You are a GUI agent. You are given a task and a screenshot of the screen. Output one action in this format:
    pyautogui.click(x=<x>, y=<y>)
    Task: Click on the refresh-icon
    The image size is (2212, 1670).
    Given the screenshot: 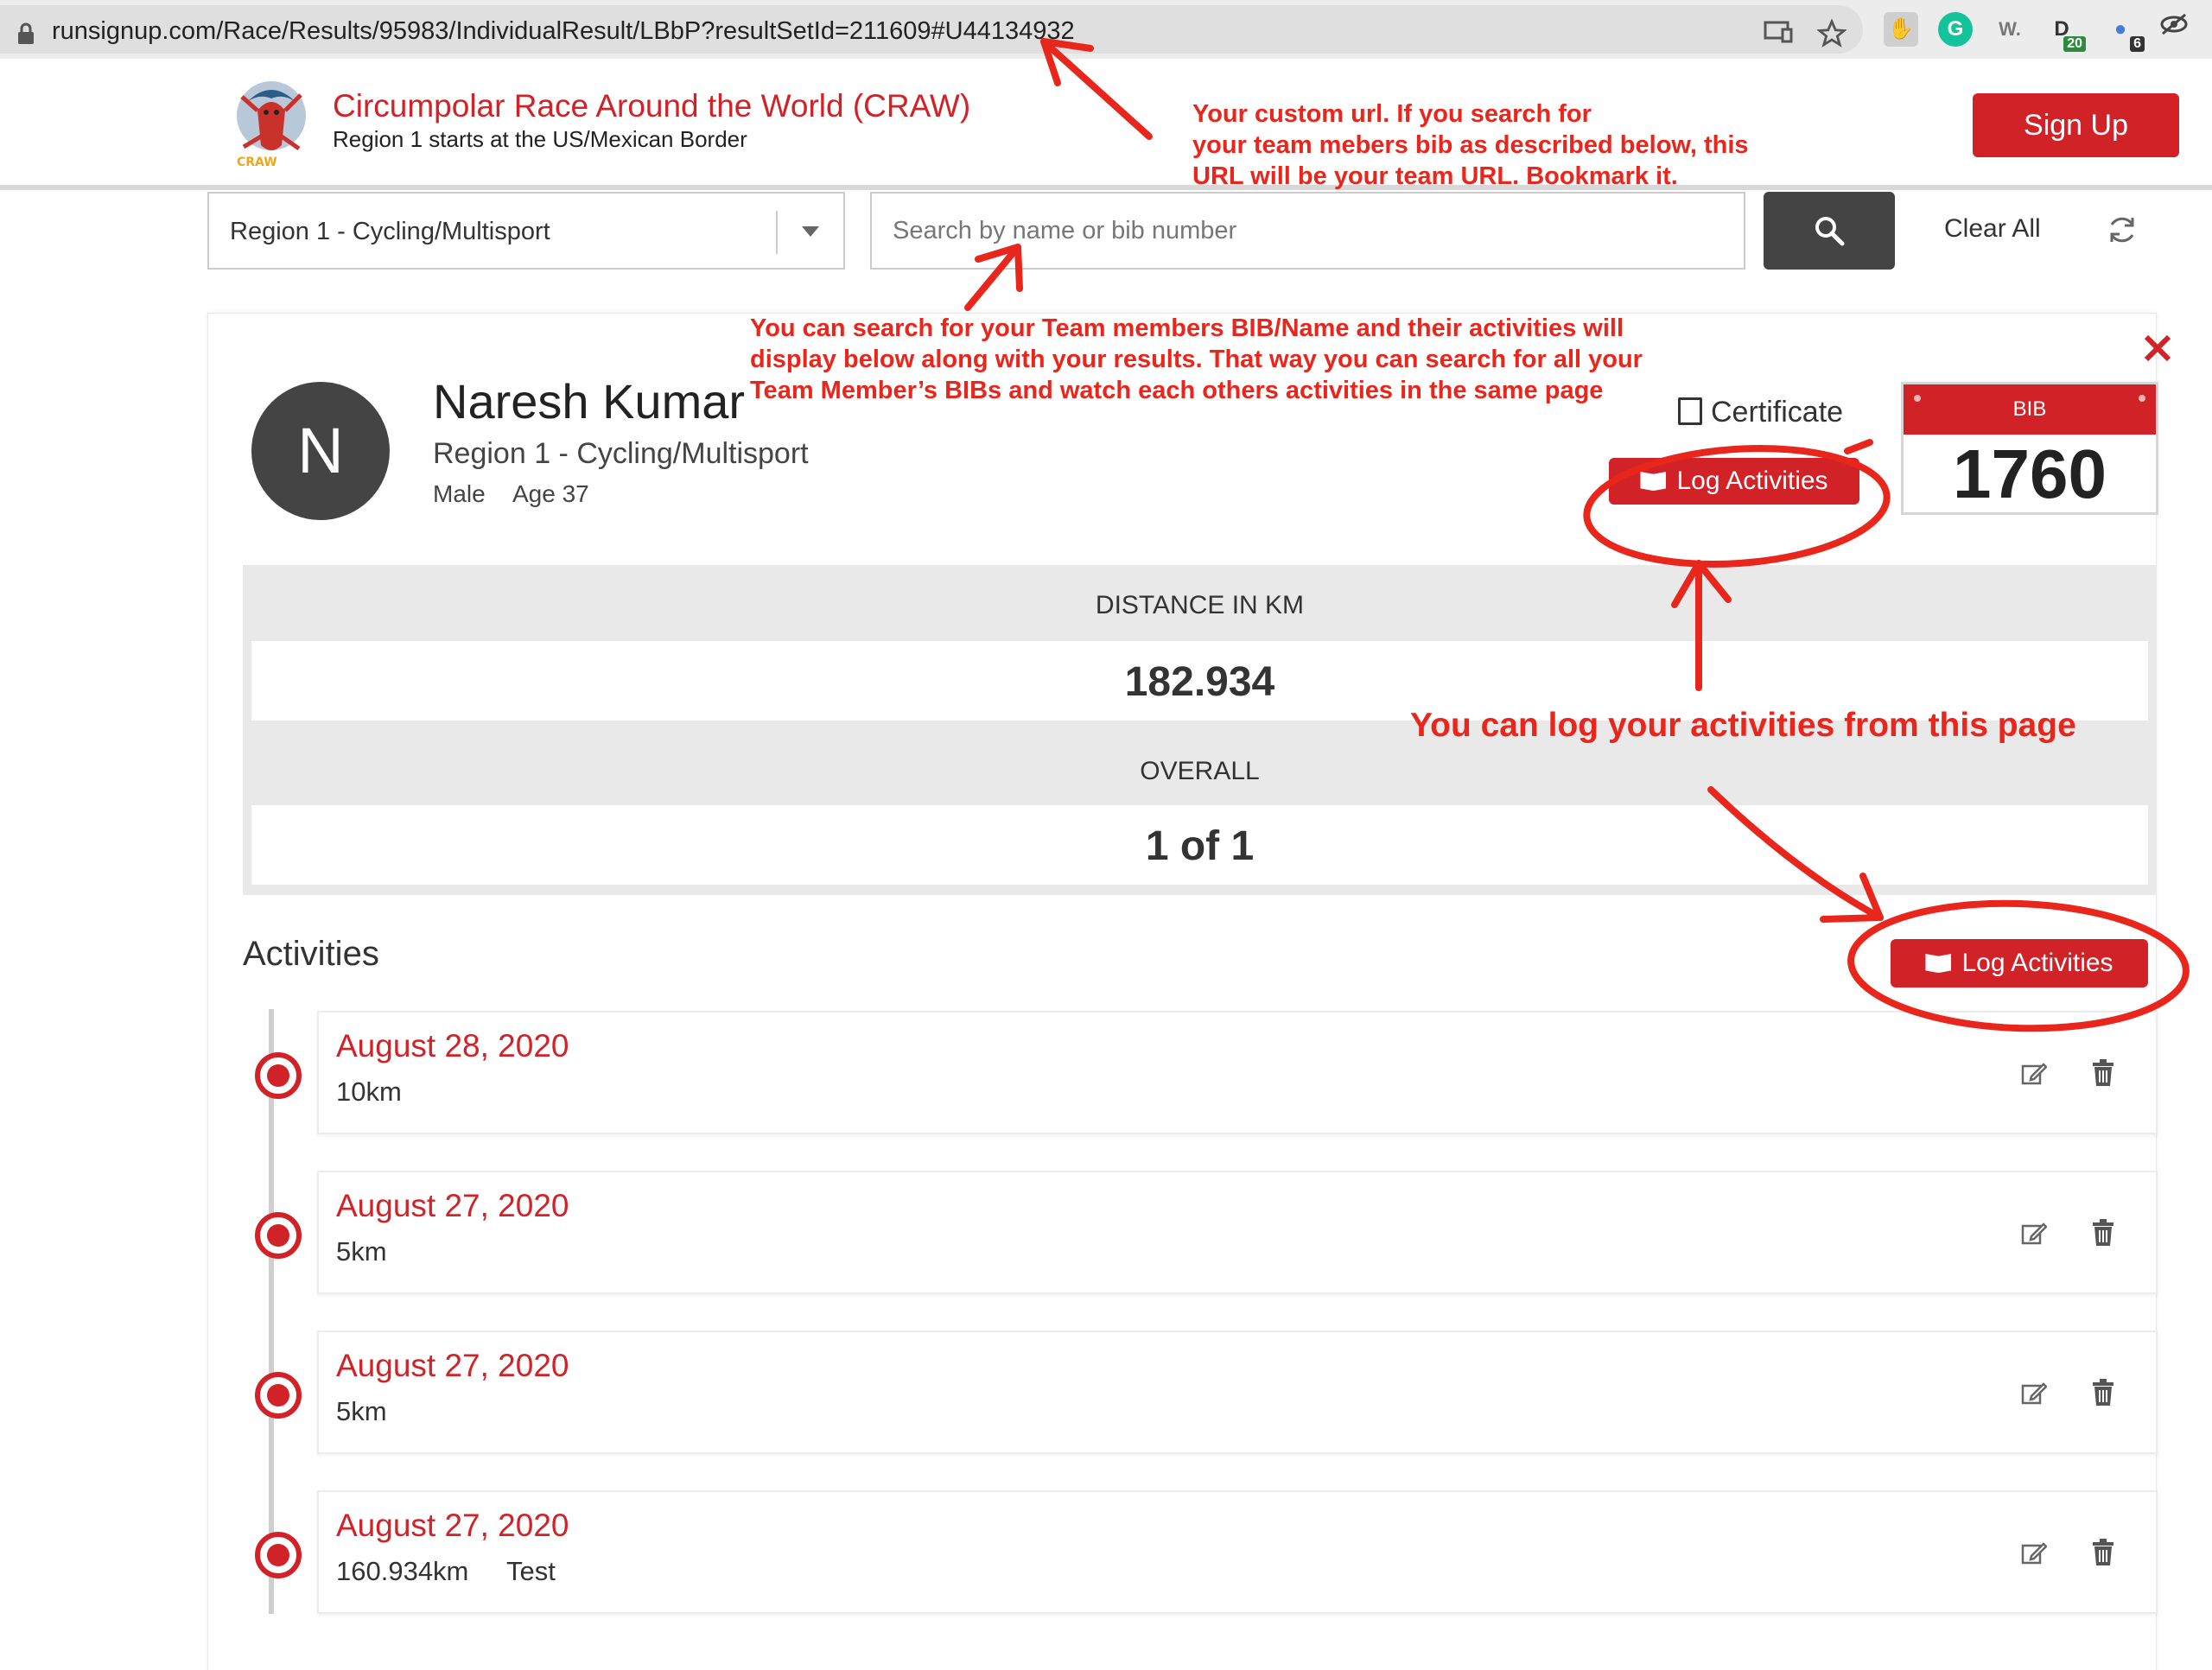 What is the action you would take?
    pyautogui.click(x=2122, y=230)
    